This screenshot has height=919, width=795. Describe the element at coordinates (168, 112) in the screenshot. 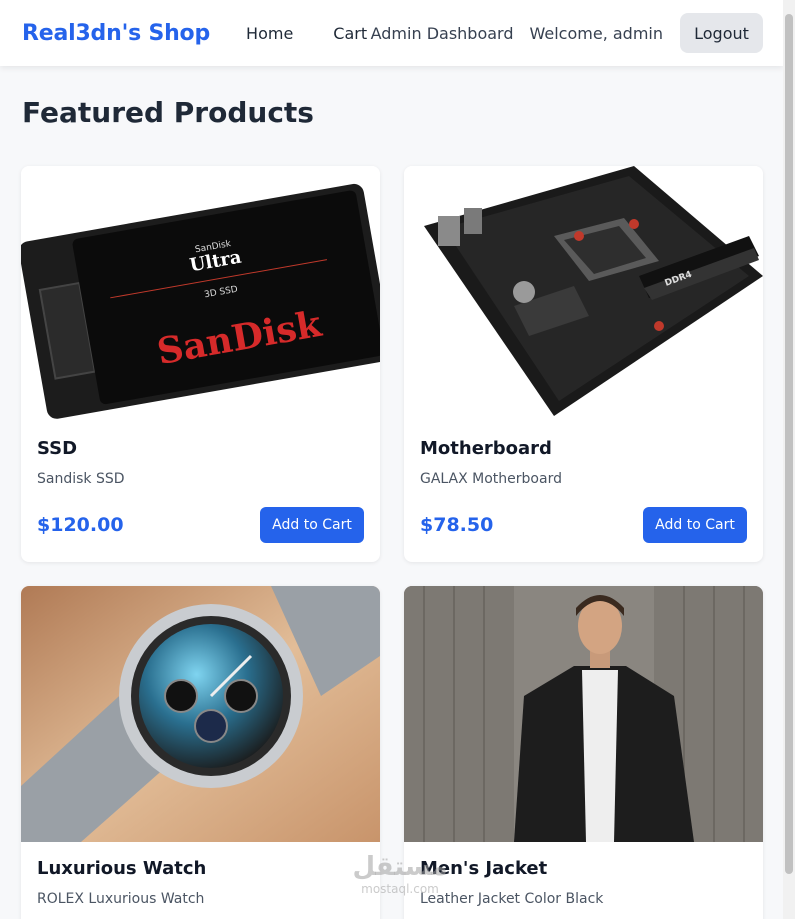

I see `page-title: Featured Products` at that location.